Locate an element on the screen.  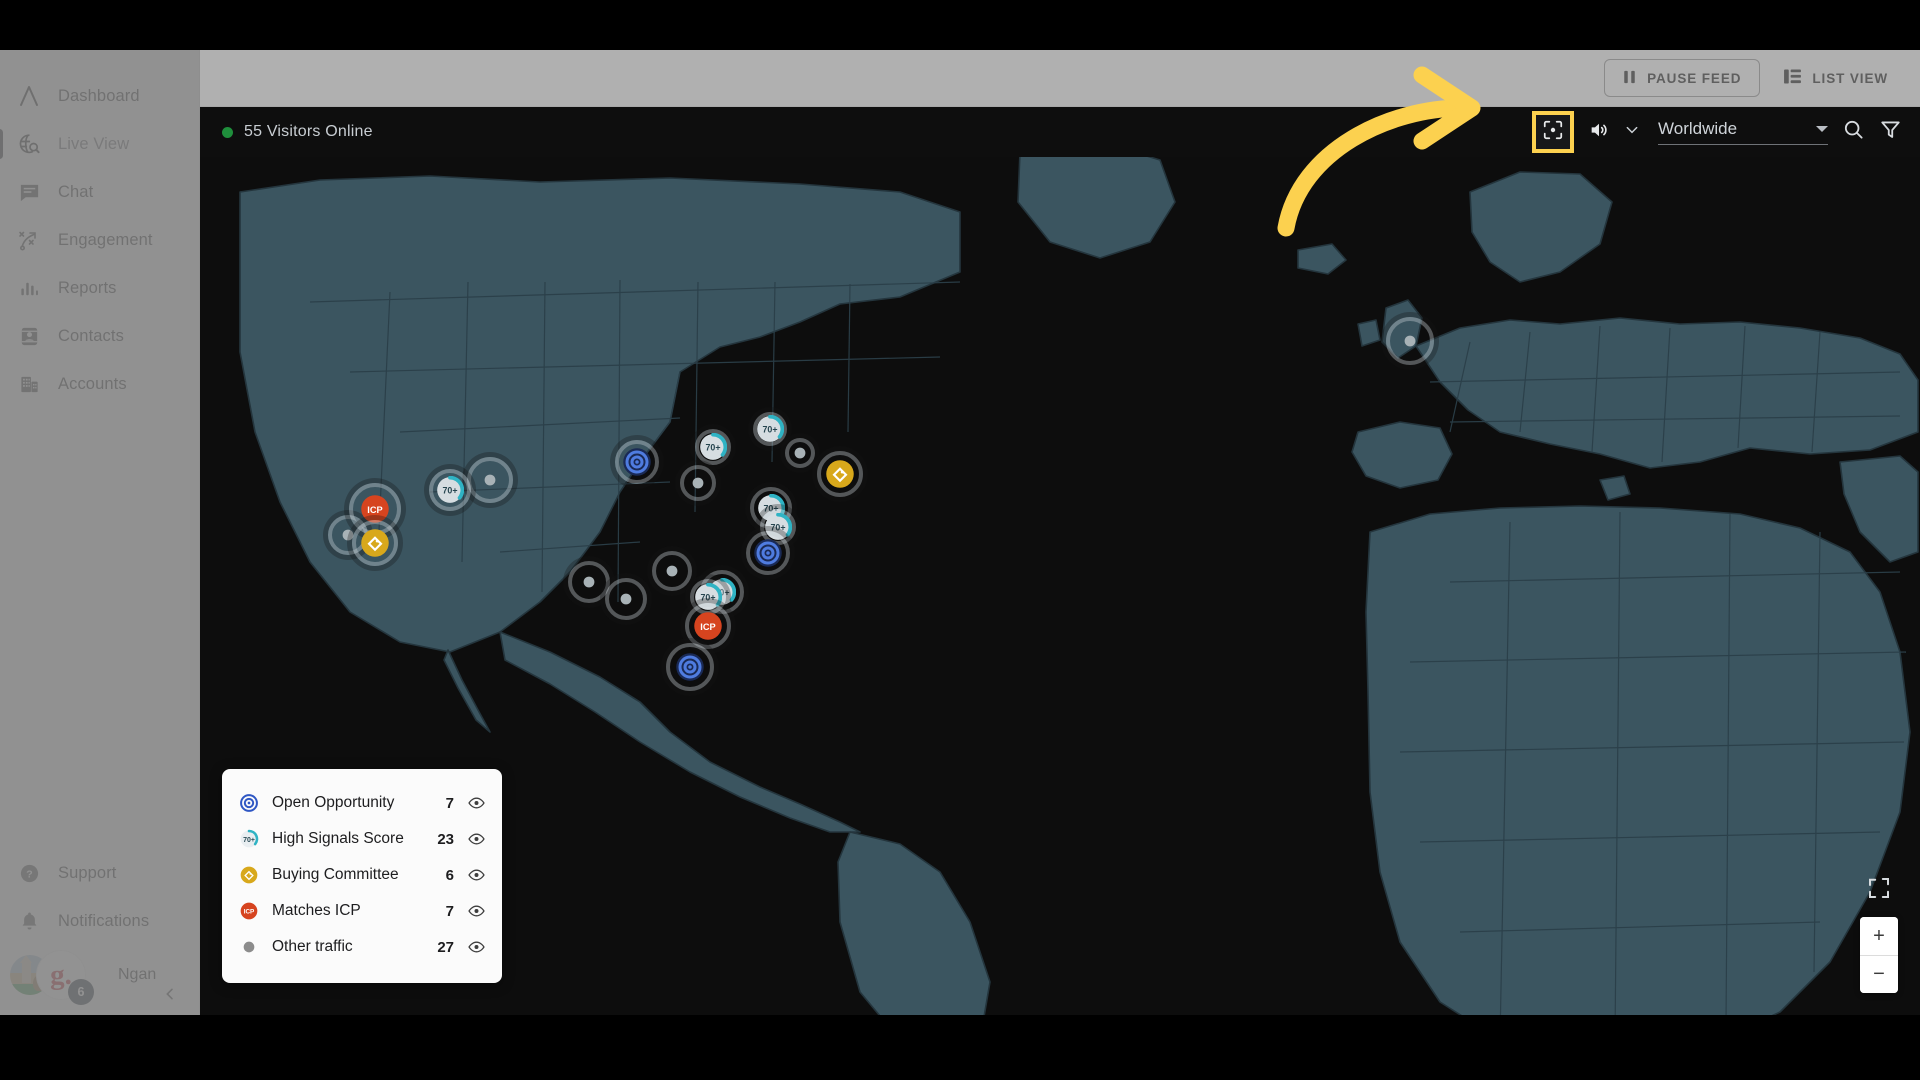
sidebar-item-support: ? Support is located at coordinates (99, 873).